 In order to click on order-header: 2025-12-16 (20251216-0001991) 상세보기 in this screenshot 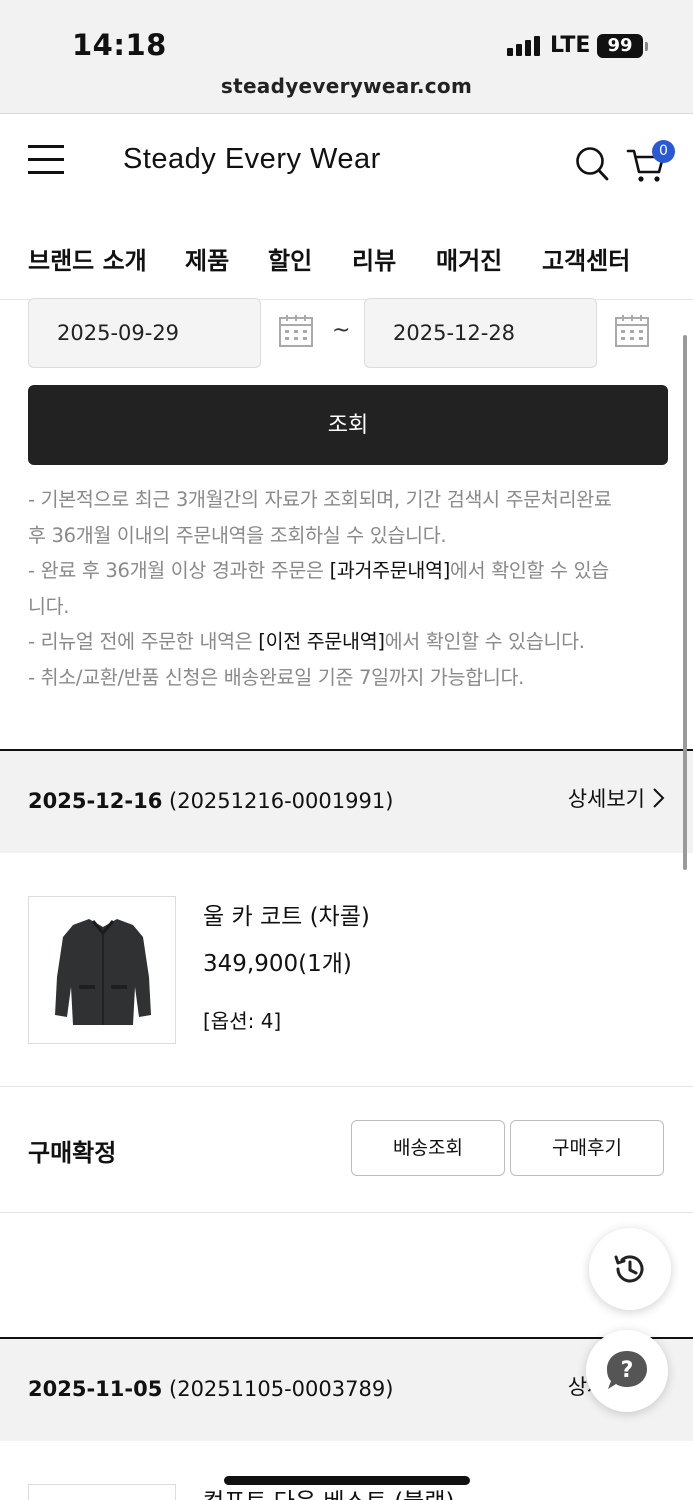, I will do `click(346, 802)`.